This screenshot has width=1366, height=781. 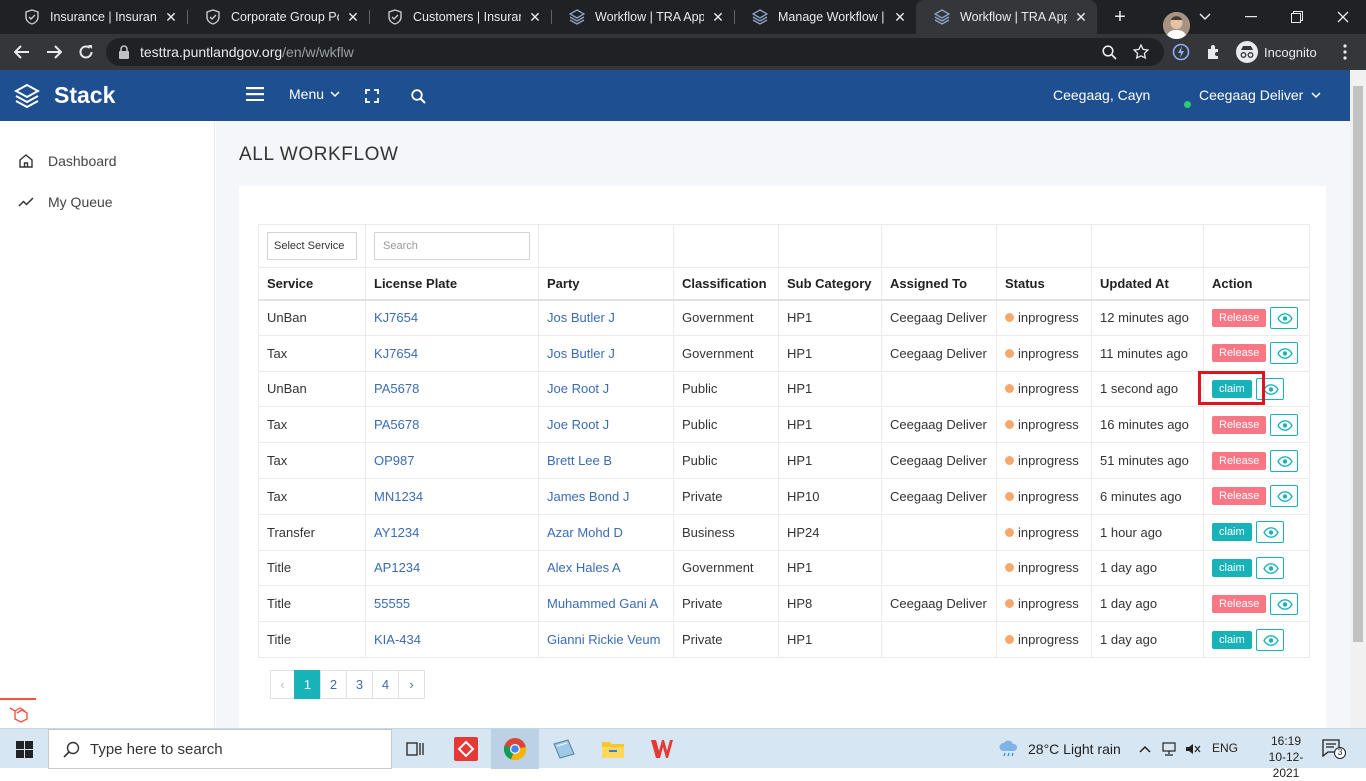 I want to click on start-button, so click(x=24, y=749).